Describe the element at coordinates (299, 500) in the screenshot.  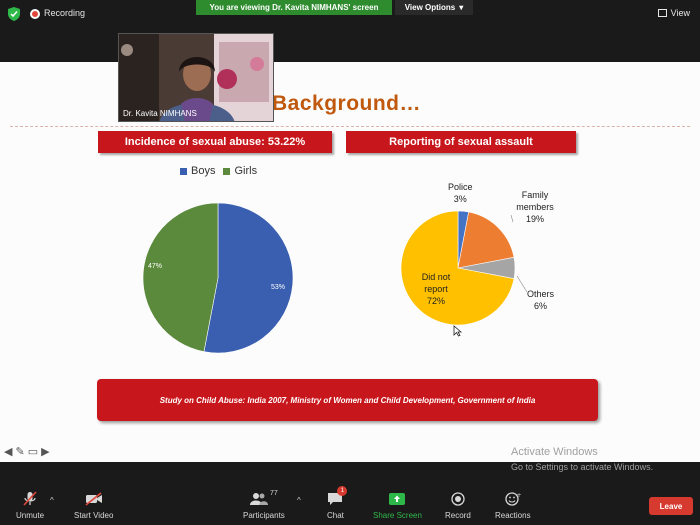
I see `participants-options-chevron: ^` at that location.